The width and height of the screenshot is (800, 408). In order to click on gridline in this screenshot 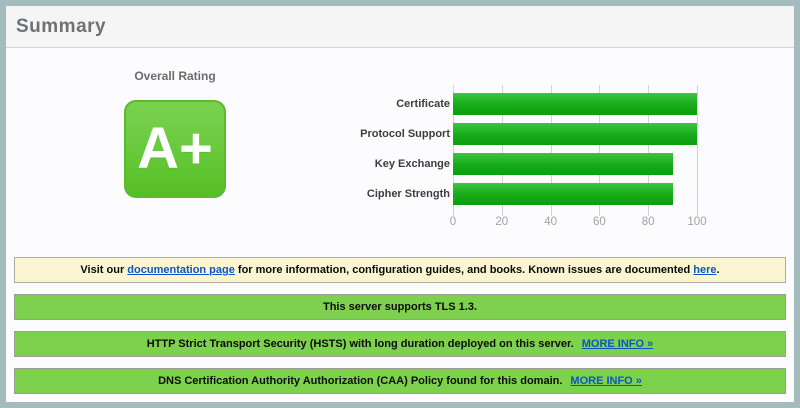, I will do `click(697, 150)`.